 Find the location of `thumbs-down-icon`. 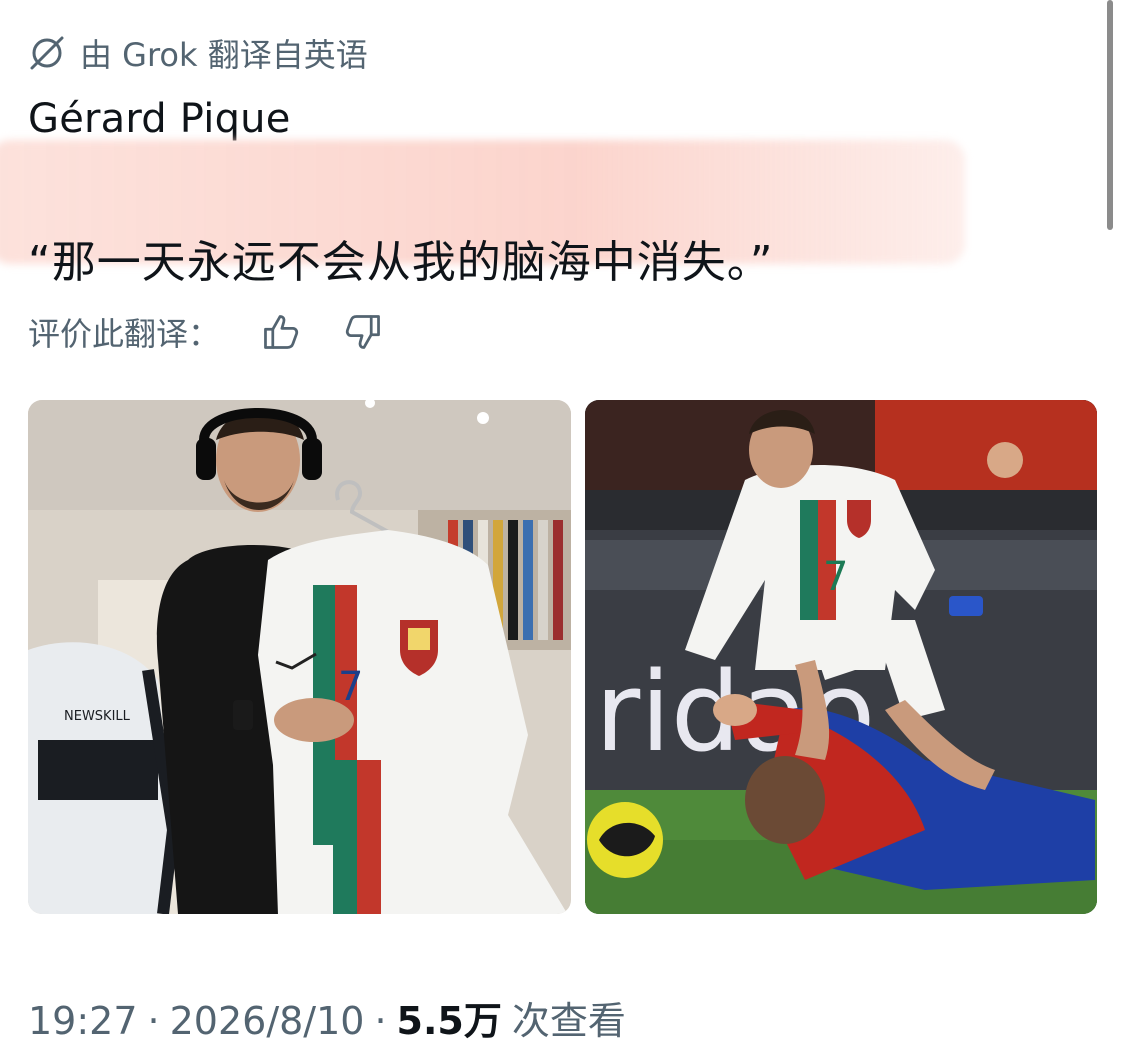

thumbs-down-icon is located at coordinates (363, 332).